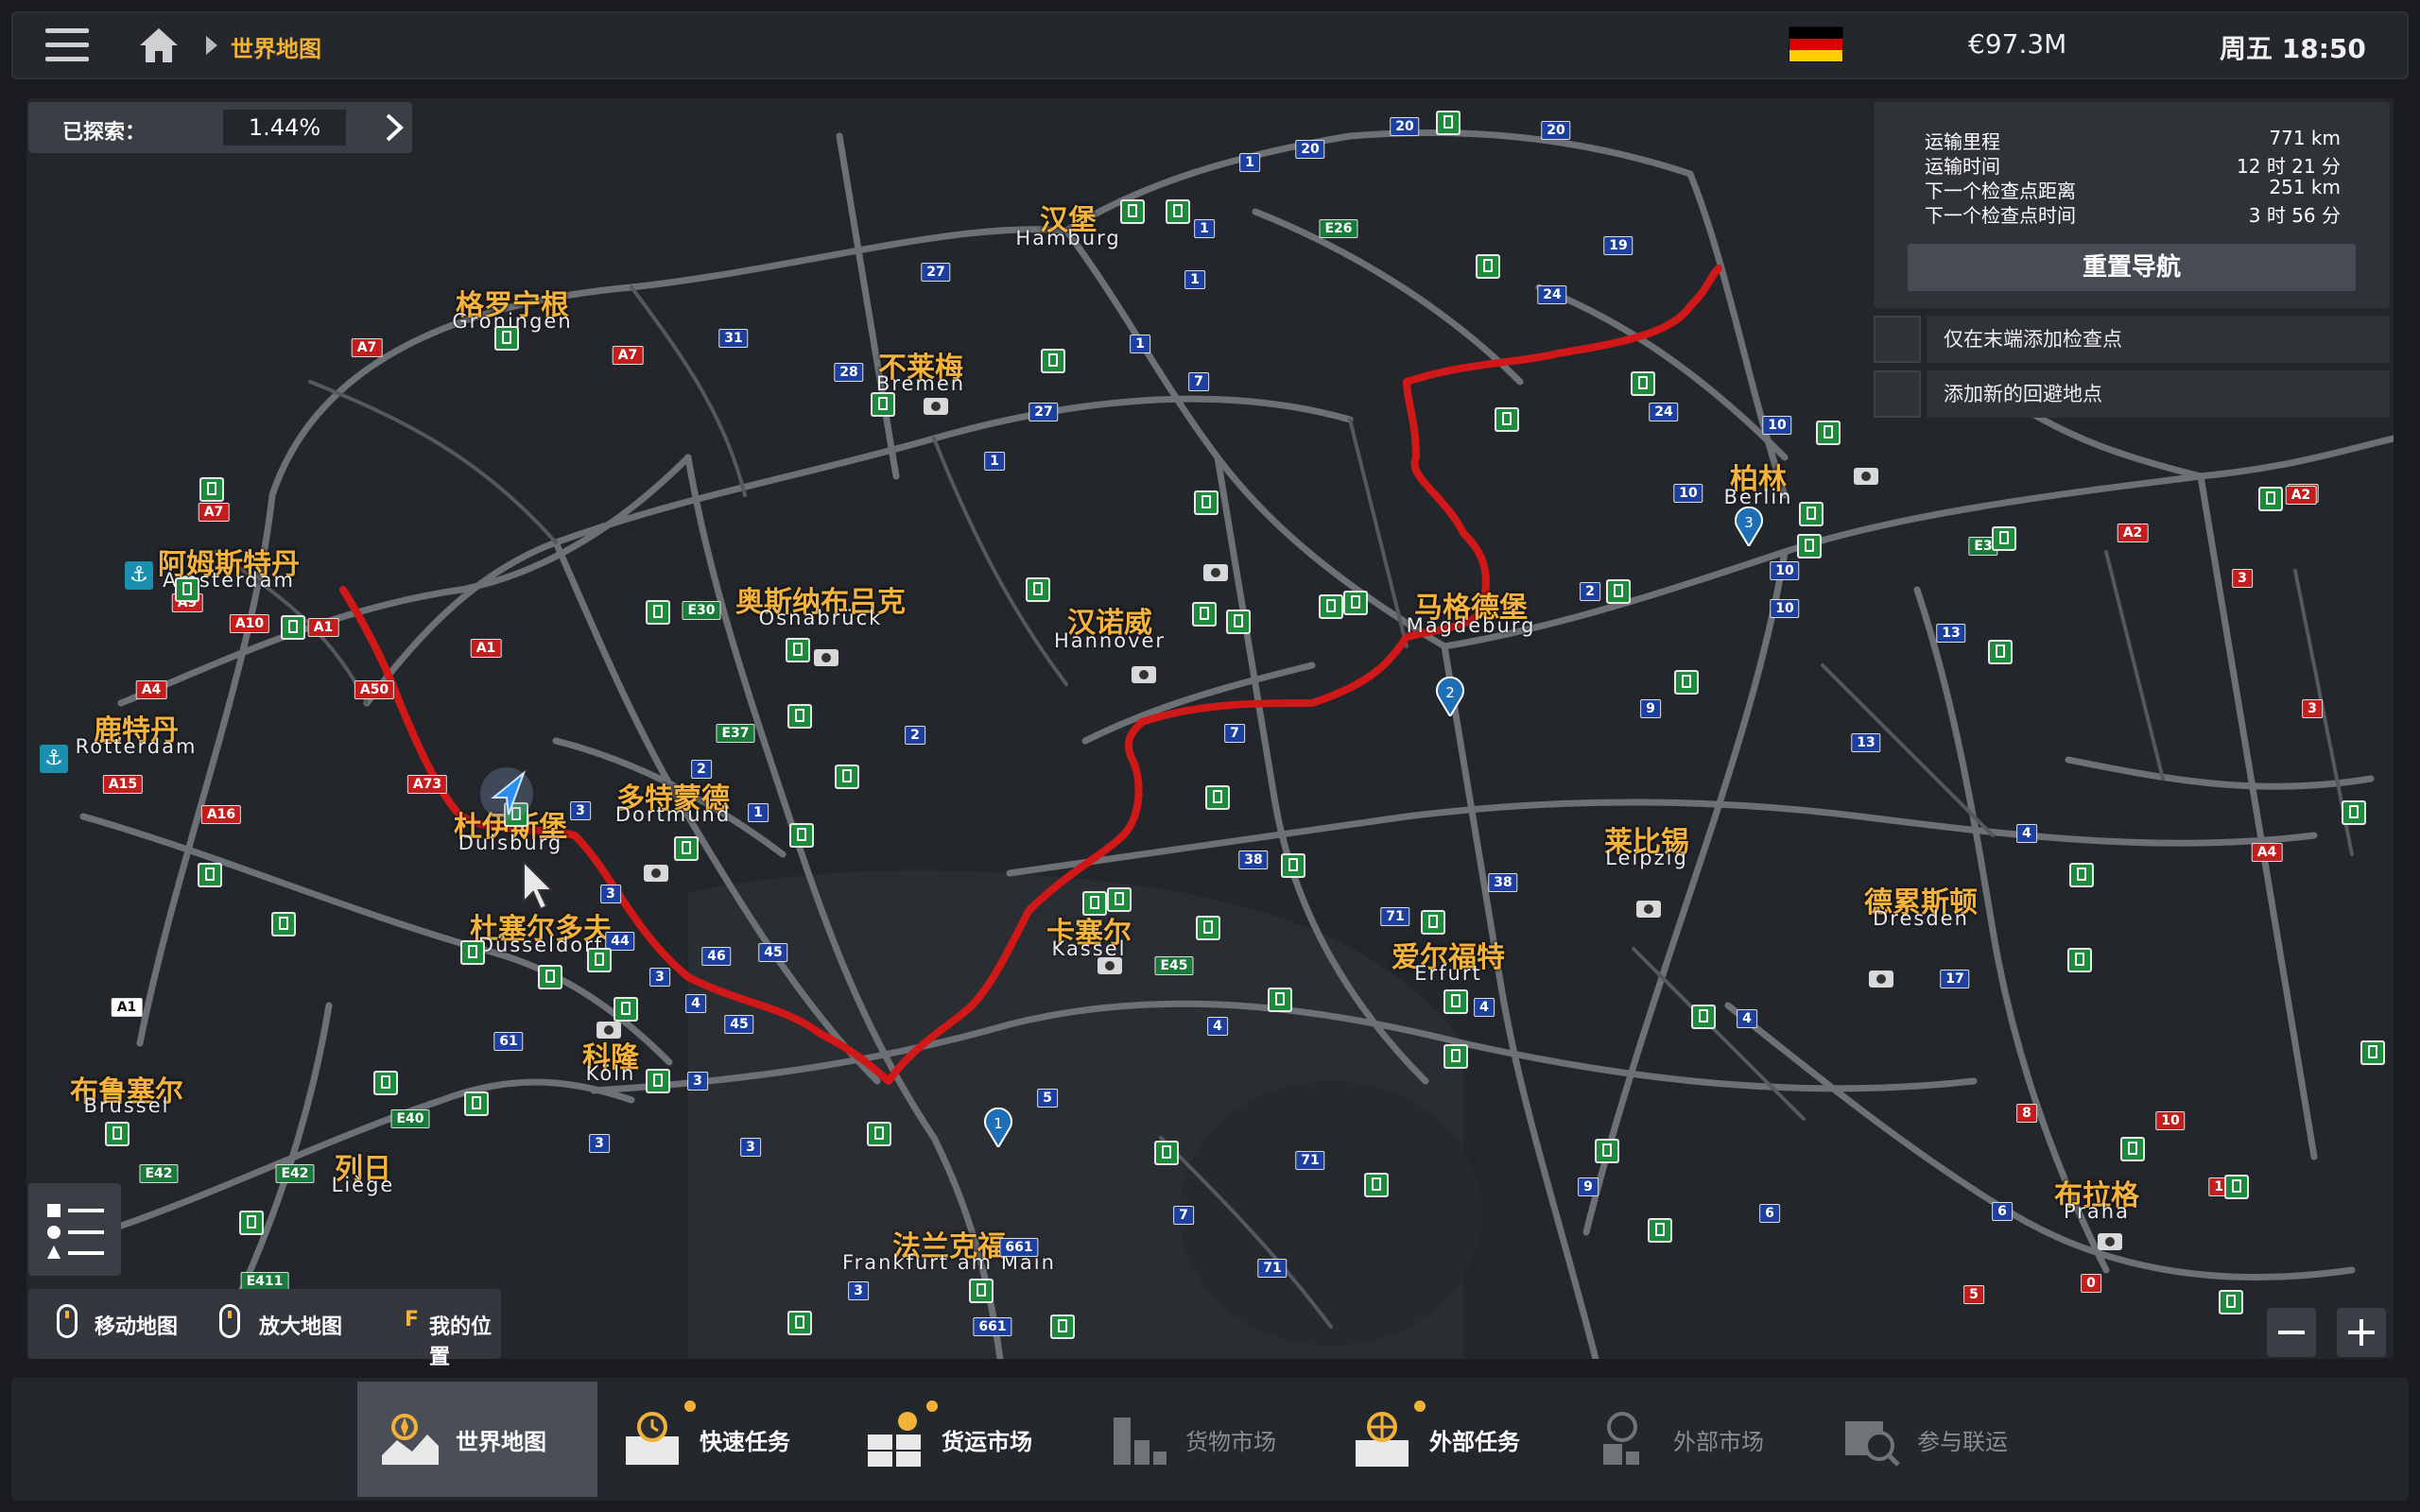 The height and width of the screenshot is (1512, 2420). Describe the element at coordinates (2159, 339) in the screenshot. I see `end-checkpoint-label: 仅在末端添加检查点` at that location.